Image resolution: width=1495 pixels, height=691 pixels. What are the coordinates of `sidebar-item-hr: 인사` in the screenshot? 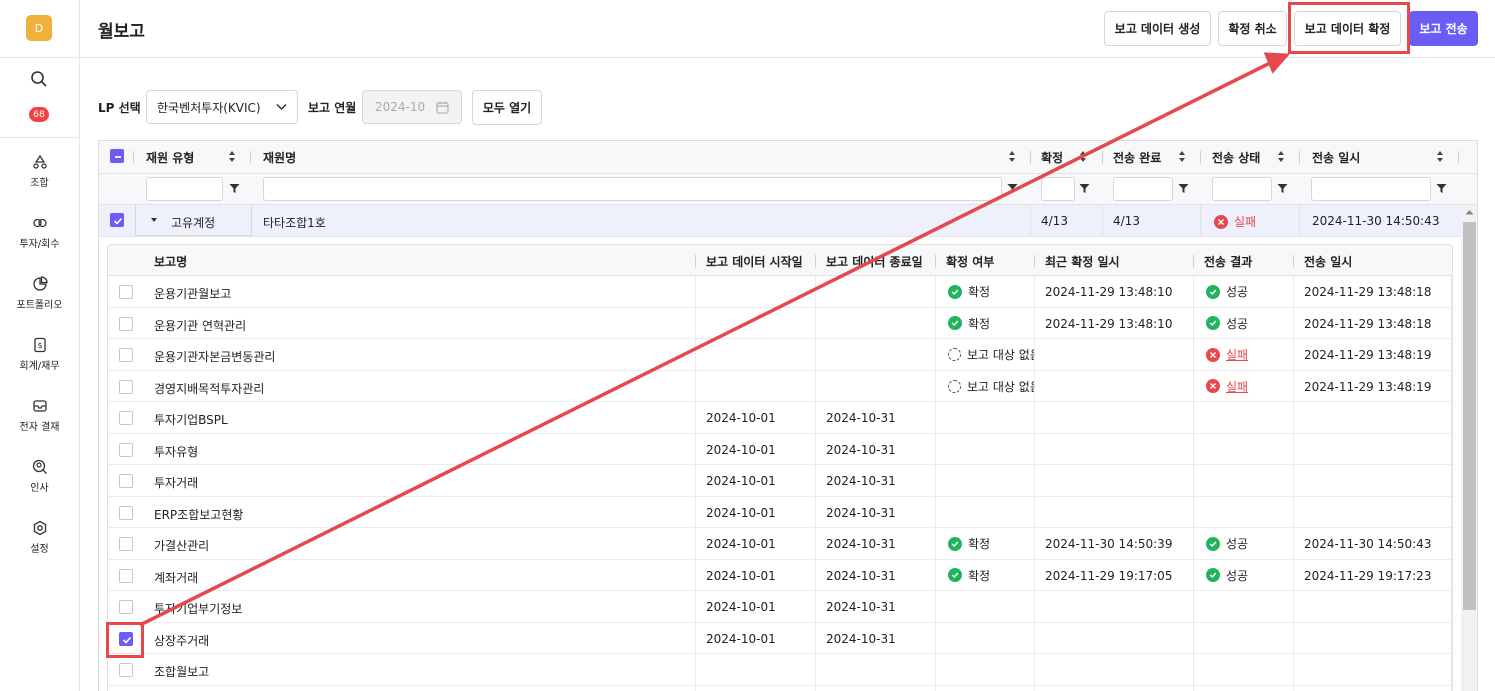 It's located at (39, 484).